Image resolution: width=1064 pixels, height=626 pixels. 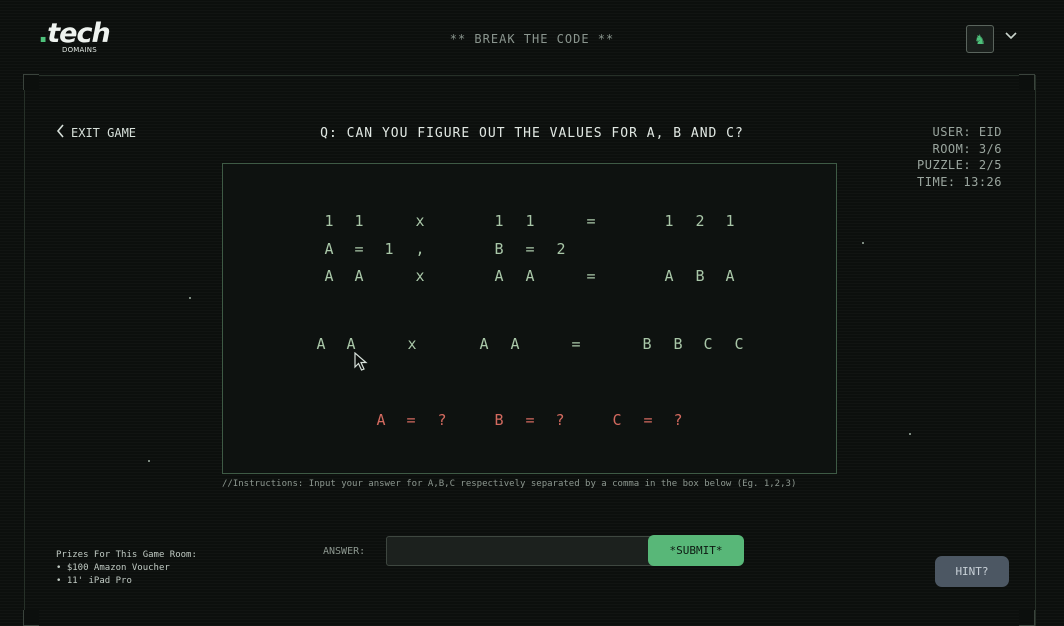 I want to click on puzzle-symbol: ,, so click(x=420, y=249).